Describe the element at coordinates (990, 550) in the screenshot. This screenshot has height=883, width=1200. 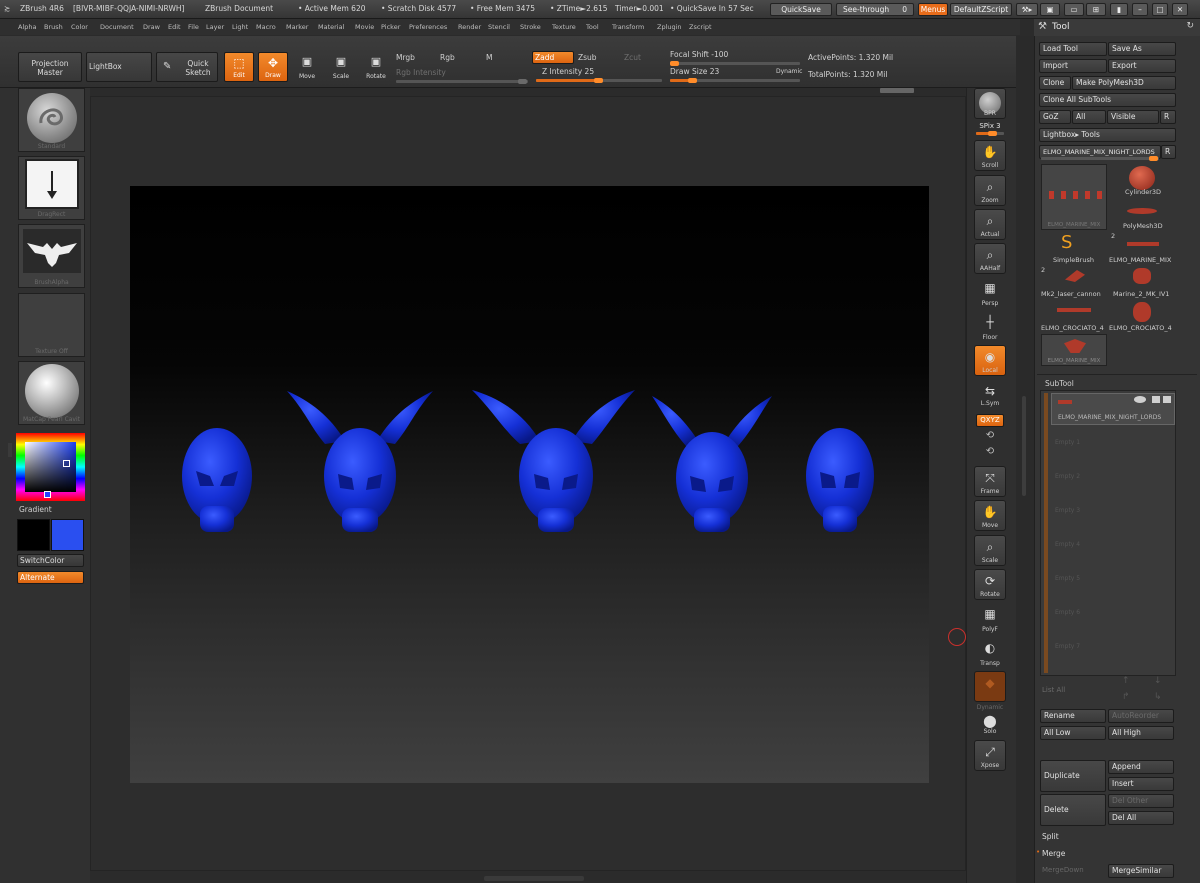
I see `scale-view-button: ⌕ Scale` at that location.